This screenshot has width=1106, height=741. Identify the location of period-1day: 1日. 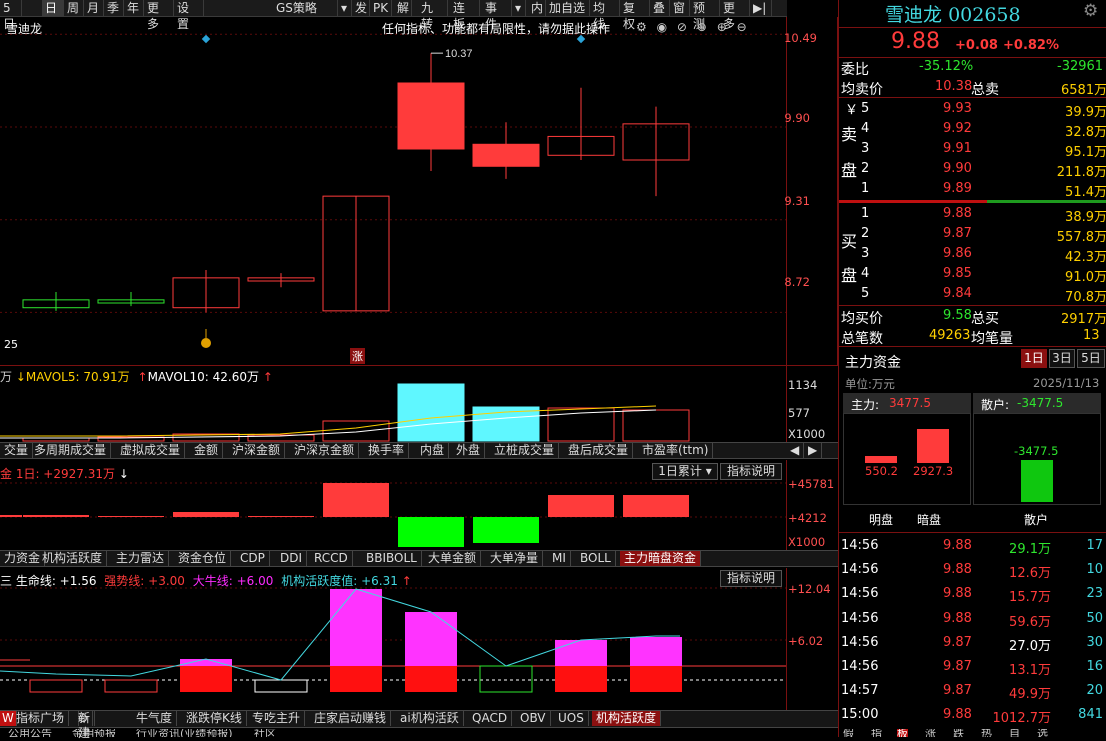
(1034, 358).